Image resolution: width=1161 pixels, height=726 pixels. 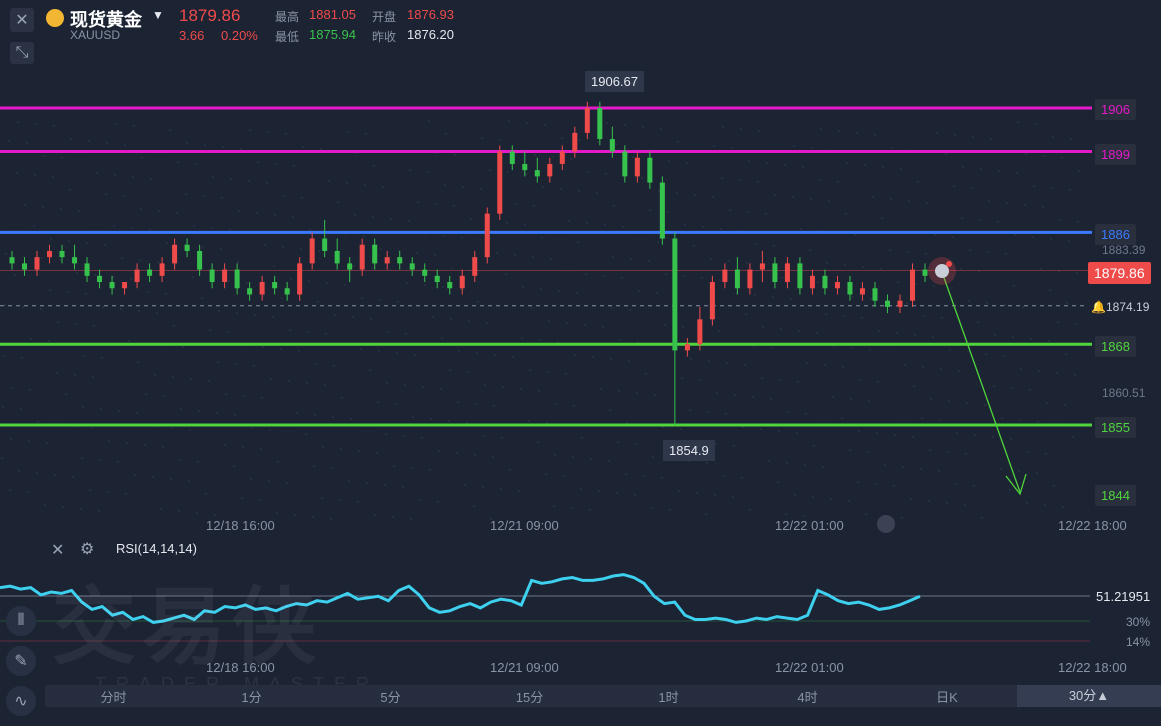 I want to click on tab-15min: 15分, so click(x=529, y=696).